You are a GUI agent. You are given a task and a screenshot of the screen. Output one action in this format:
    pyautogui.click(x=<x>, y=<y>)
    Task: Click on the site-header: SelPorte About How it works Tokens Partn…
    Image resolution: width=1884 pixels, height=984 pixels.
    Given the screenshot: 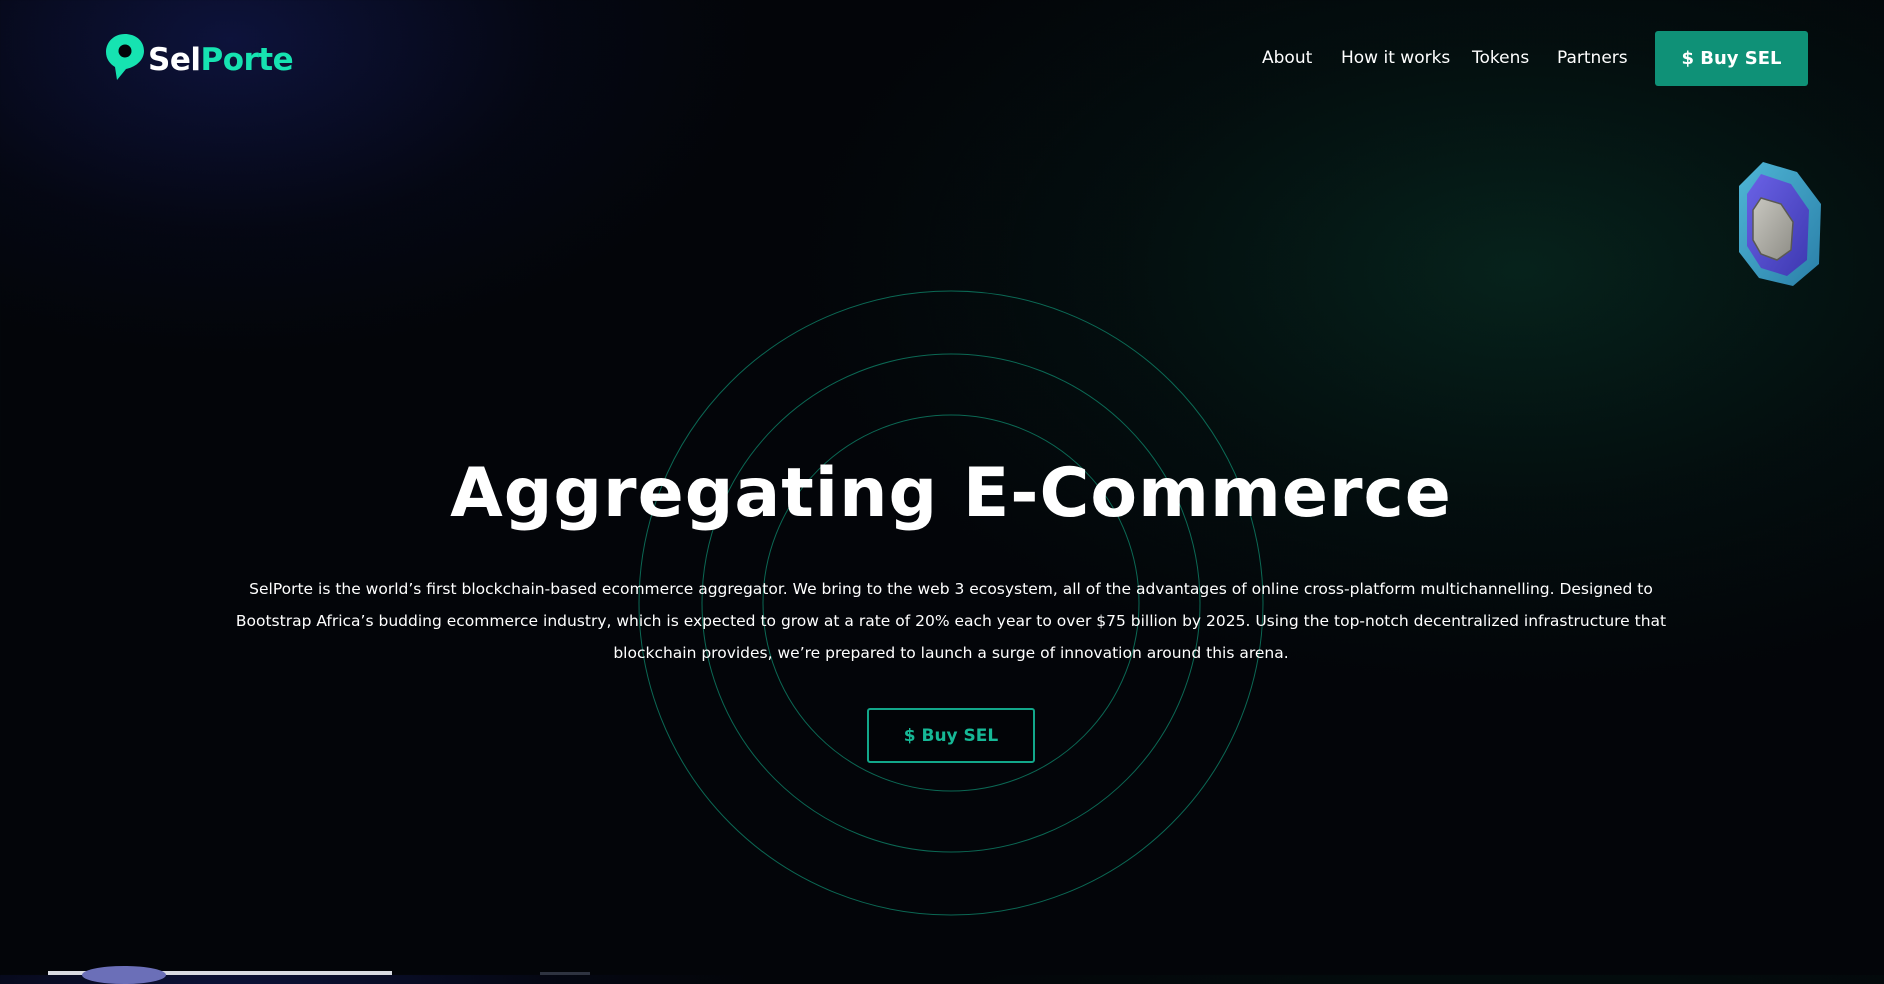 What is the action you would take?
    pyautogui.click(x=942, y=59)
    